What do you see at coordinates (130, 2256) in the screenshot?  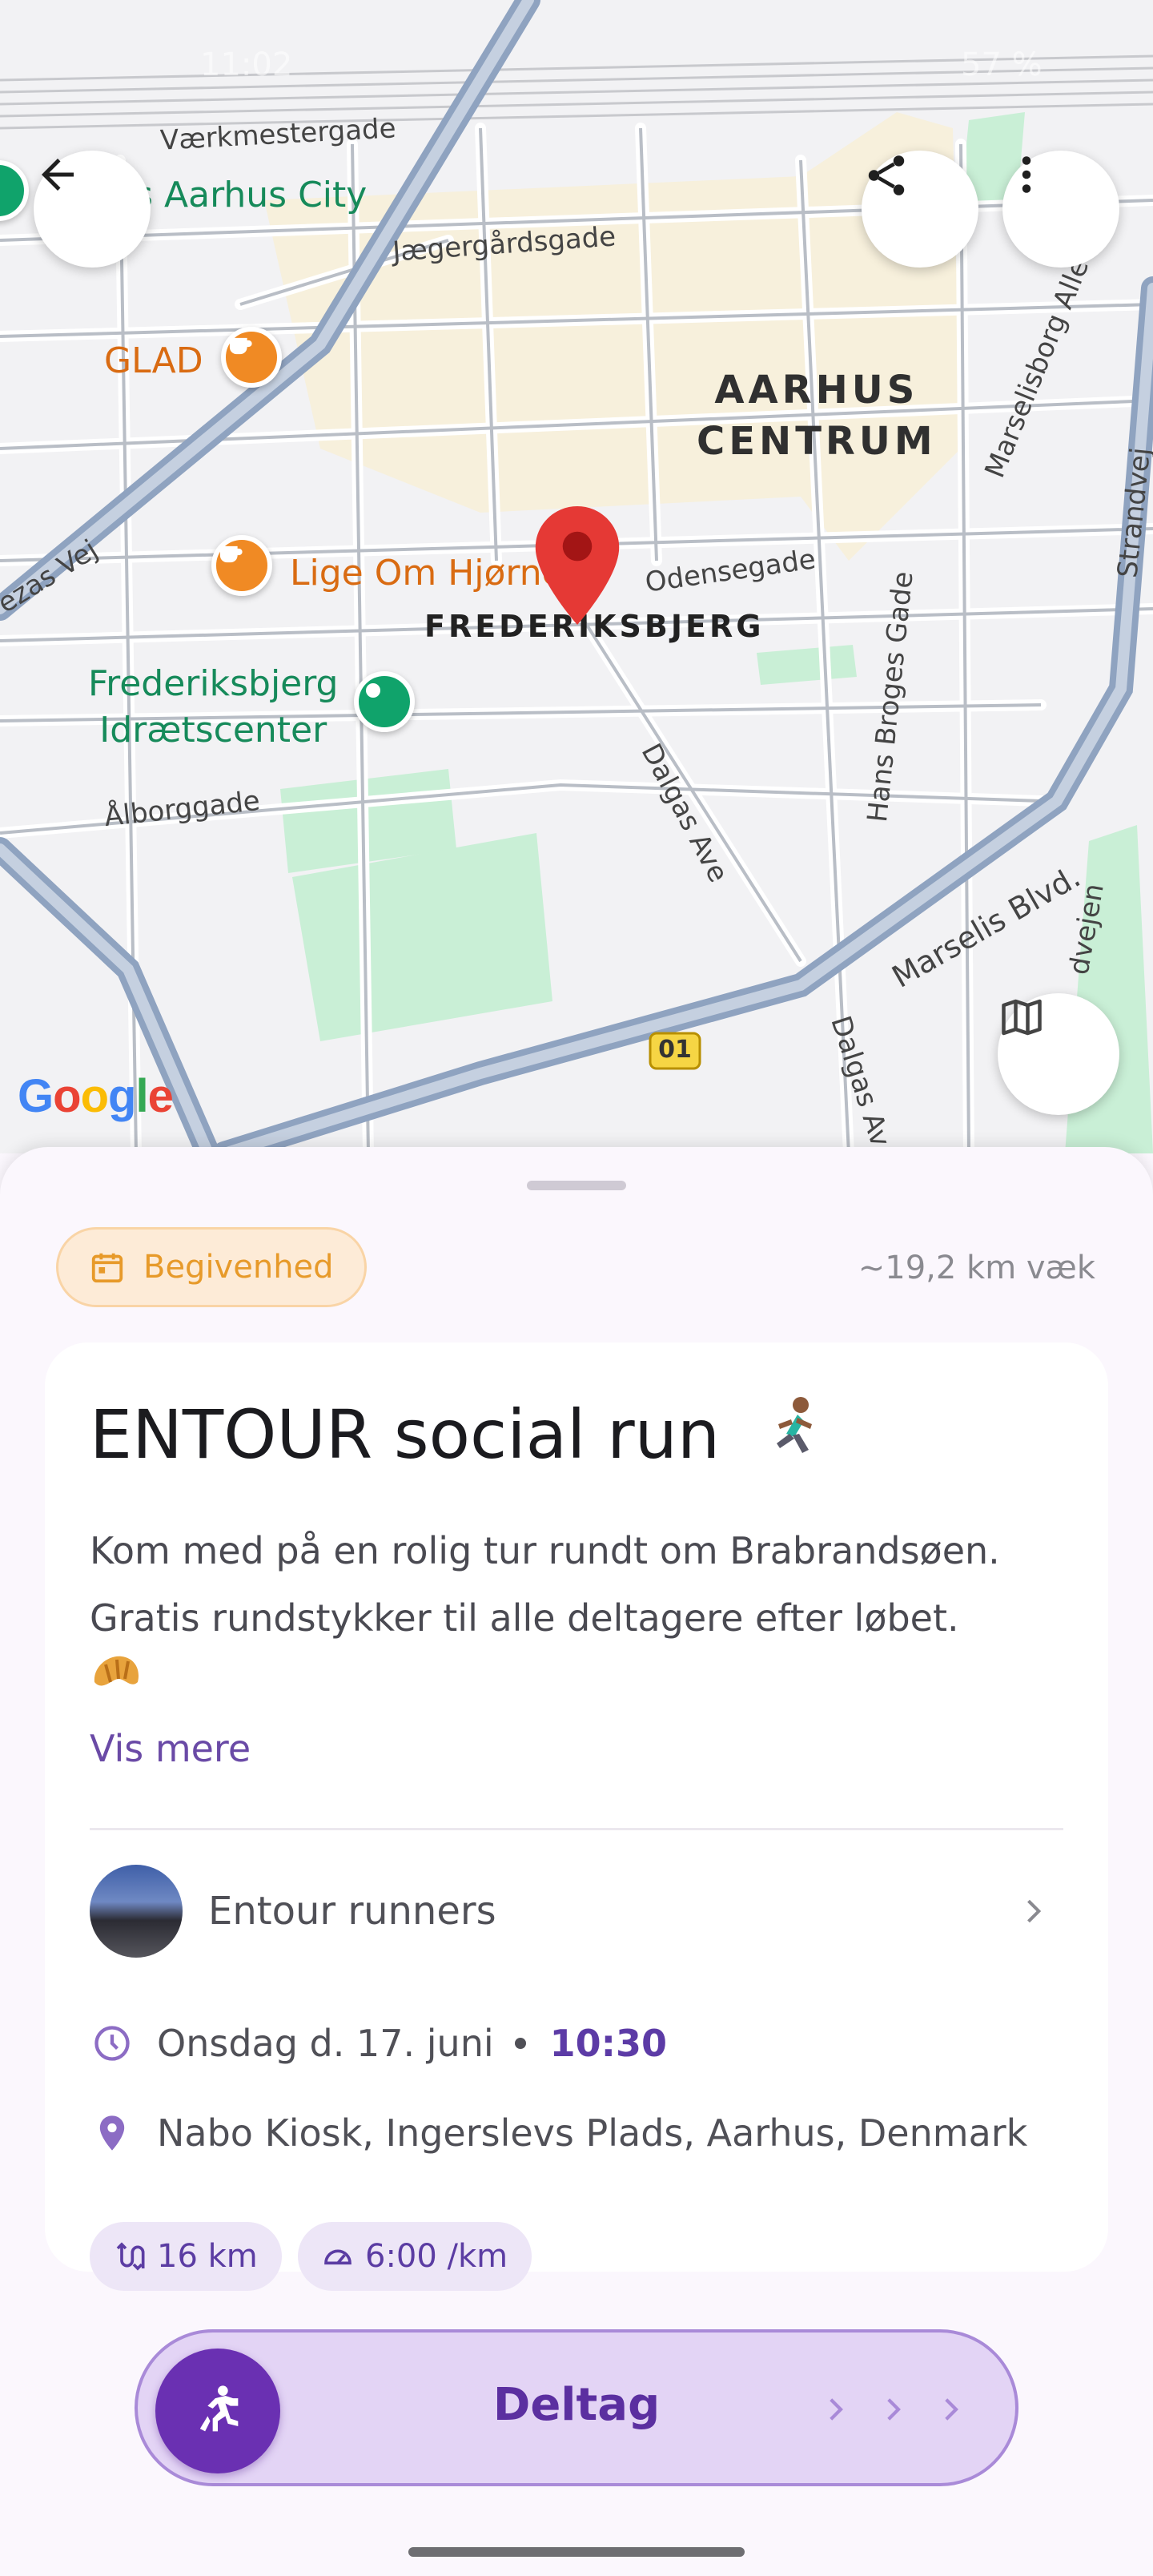 I see `route-icon` at bounding box center [130, 2256].